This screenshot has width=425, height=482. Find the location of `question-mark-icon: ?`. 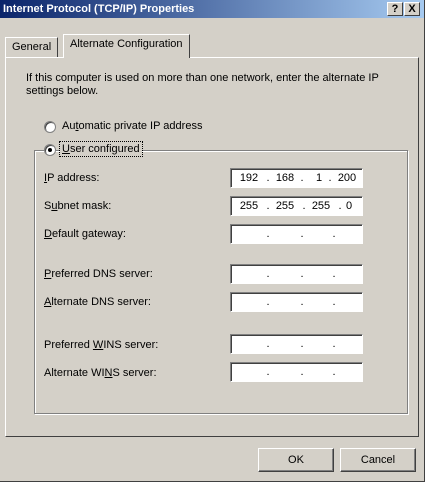

question-mark-icon: ? is located at coordinates (395, 9).